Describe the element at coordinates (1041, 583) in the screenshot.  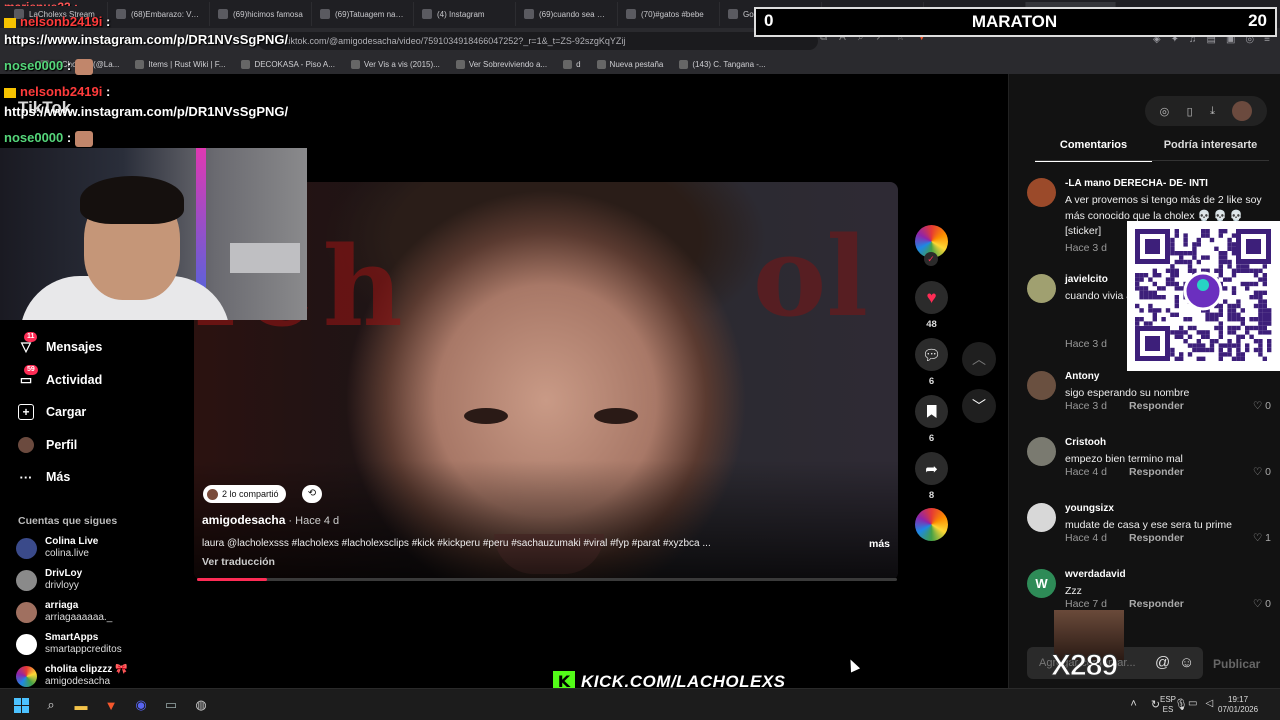
I see `commenter-avatar: W` at that location.